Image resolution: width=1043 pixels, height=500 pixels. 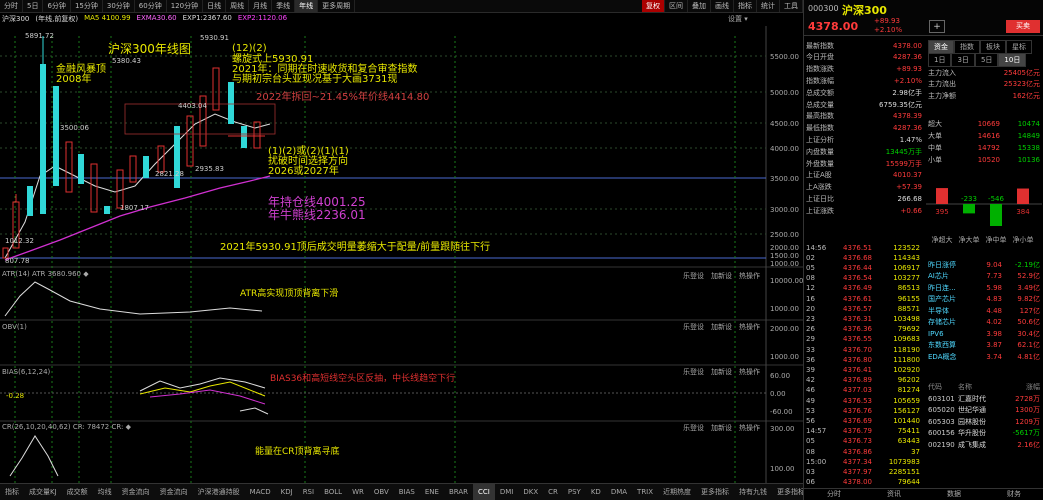 What do you see at coordinates (677, 492) in the screenshot?
I see `indicator-tab: 近期热度` at bounding box center [677, 492].